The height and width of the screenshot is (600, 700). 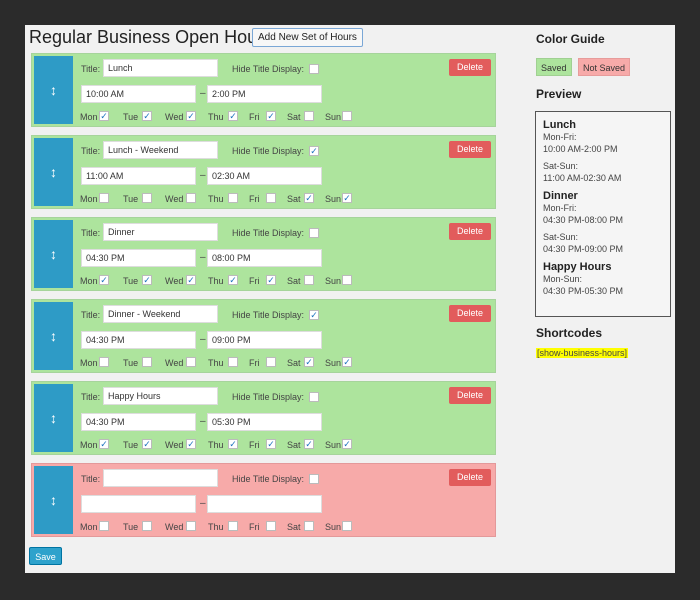 What do you see at coordinates (264, 176) in the screenshot?
I see `end-time-input: 02:30 AM` at bounding box center [264, 176].